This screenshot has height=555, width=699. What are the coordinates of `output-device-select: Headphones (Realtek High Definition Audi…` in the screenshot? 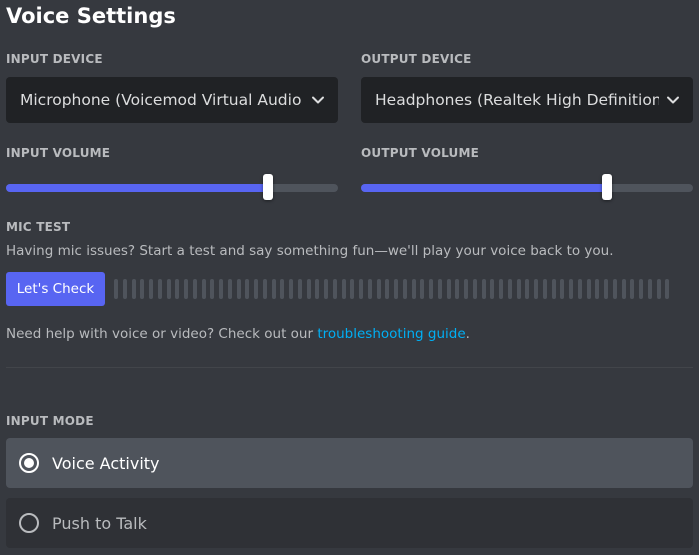 It's located at (527, 100).